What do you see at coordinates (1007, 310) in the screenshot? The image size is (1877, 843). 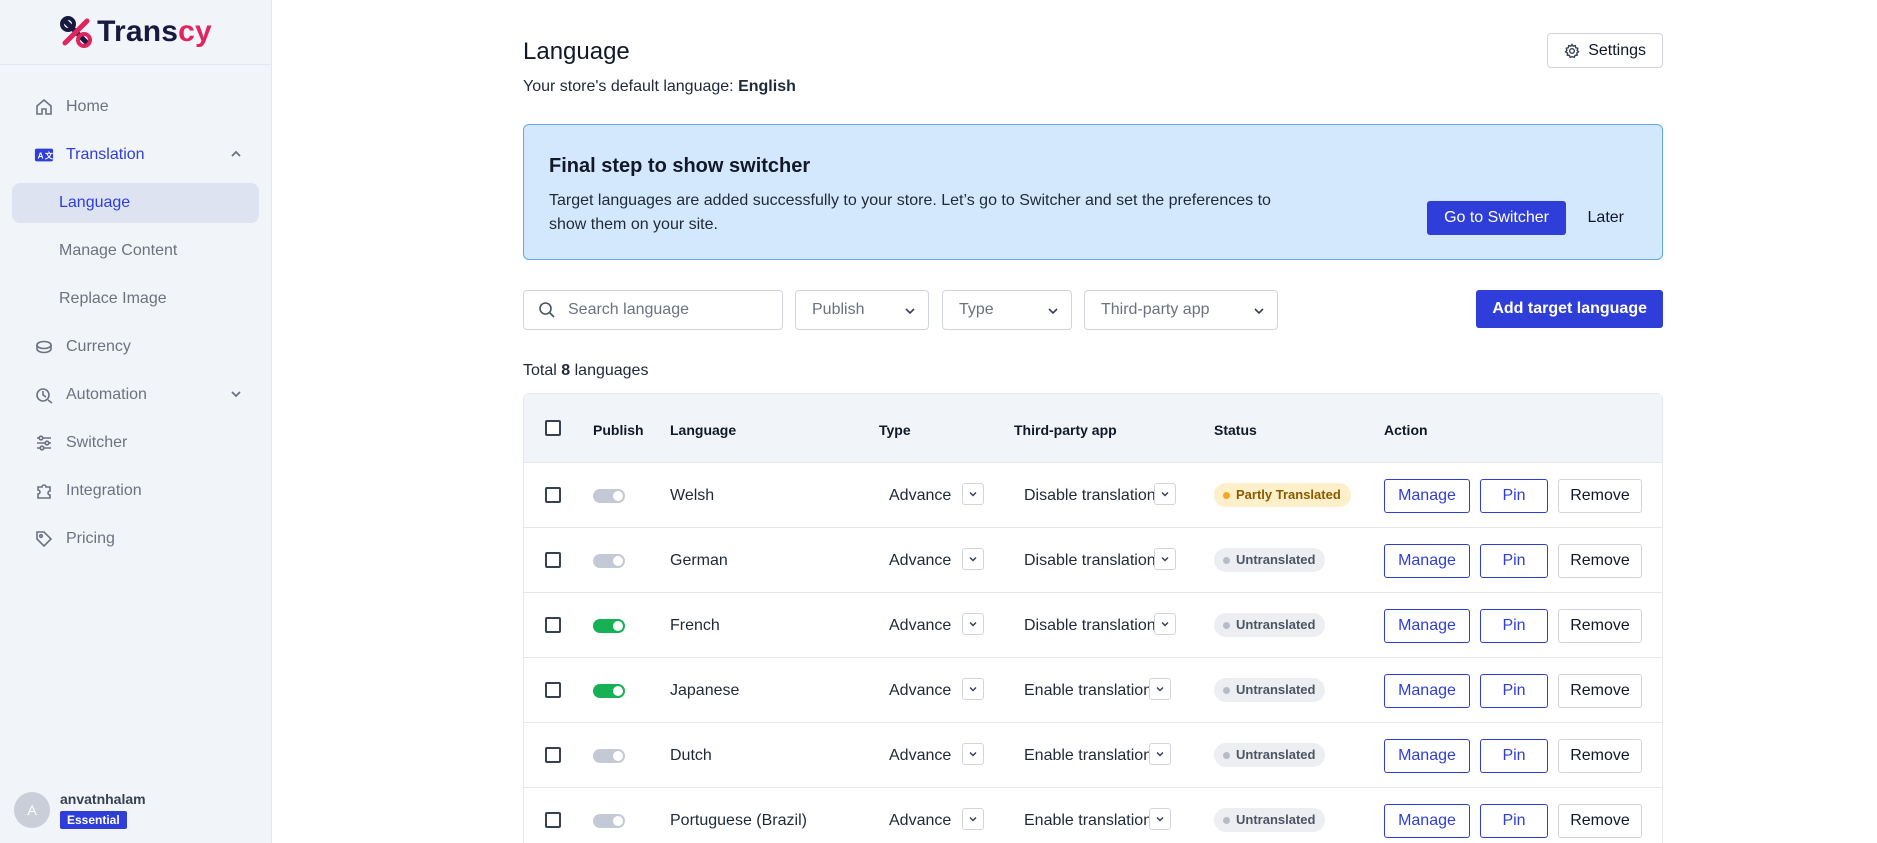 I see `type-filter: Type` at bounding box center [1007, 310].